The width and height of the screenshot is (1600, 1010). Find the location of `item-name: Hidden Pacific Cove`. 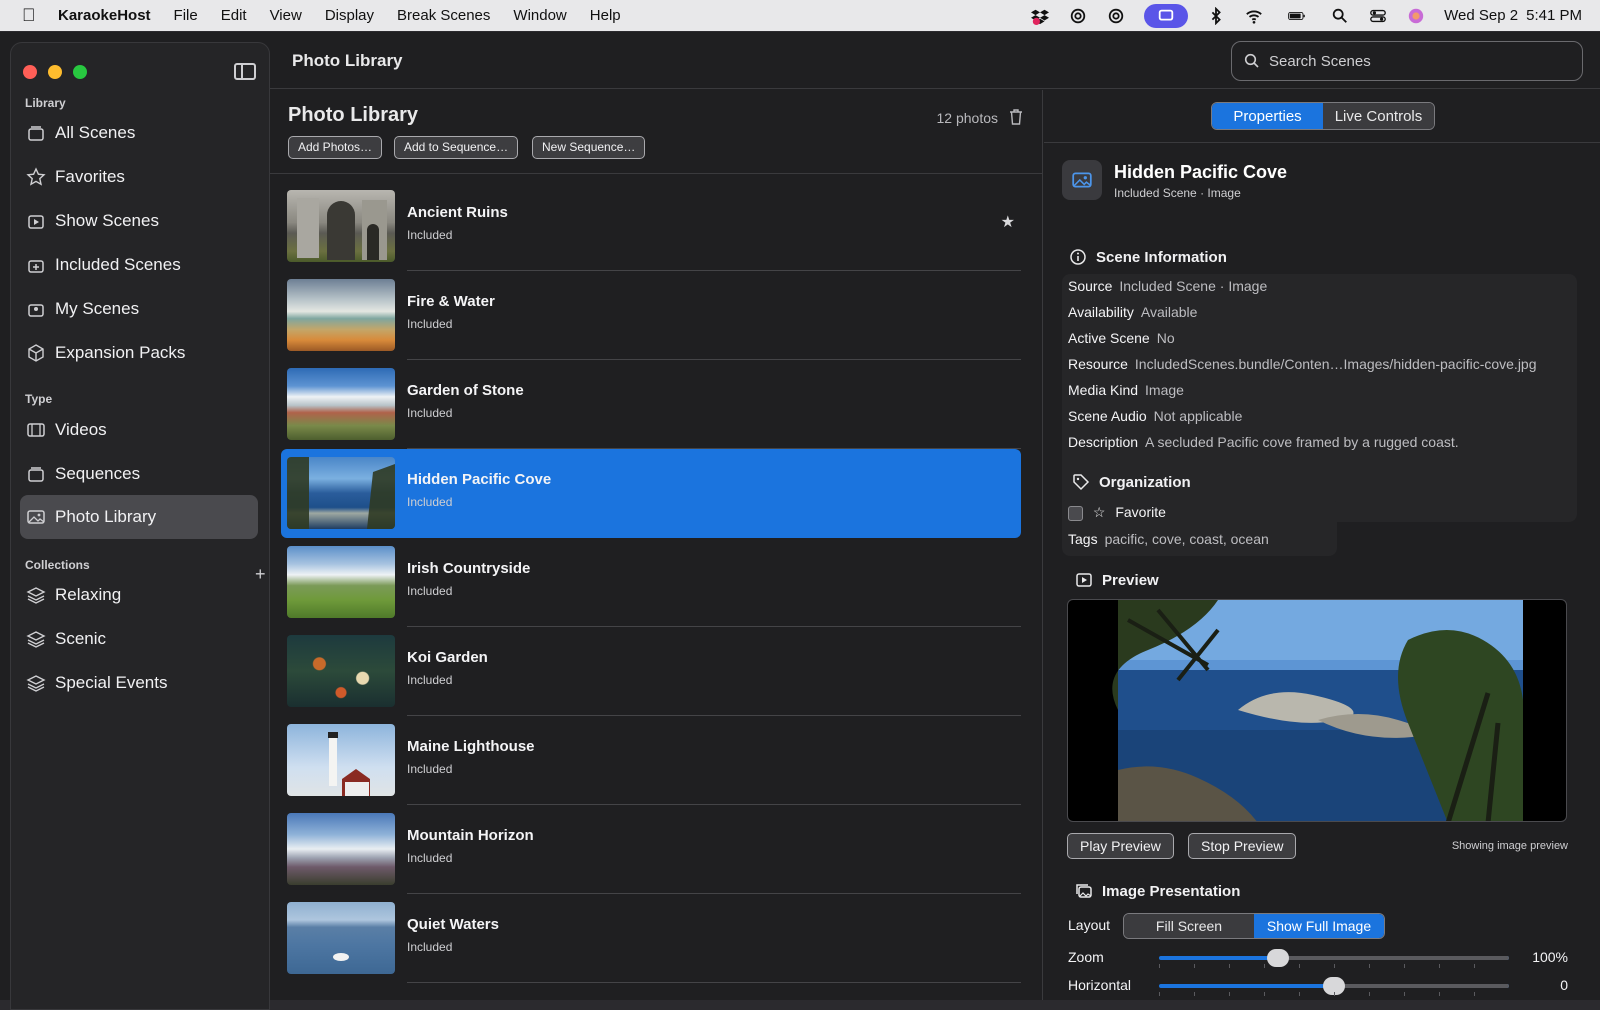

item-name: Hidden Pacific Cove is located at coordinates (479, 479).